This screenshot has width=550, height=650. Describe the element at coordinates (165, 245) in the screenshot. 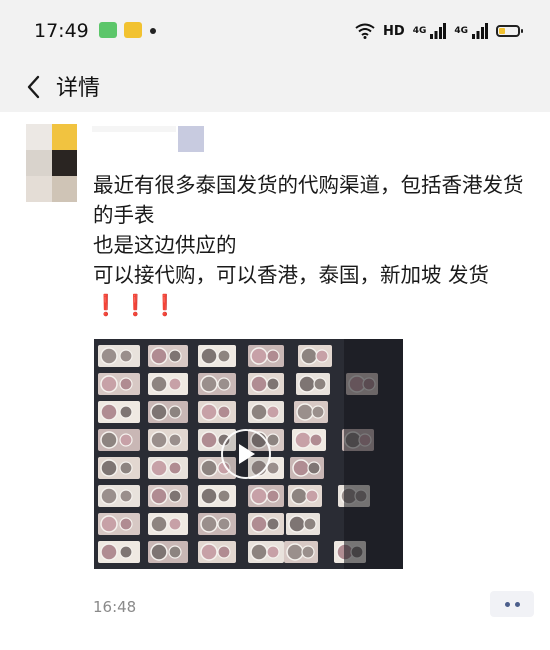

I see `post-line-2: 也是这边供应的` at that location.